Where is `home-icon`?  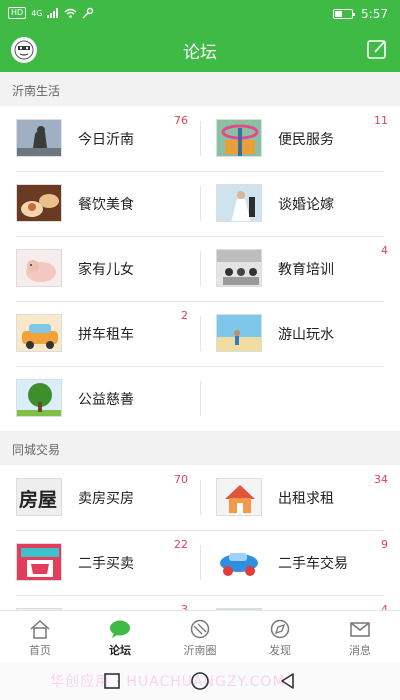 home-icon is located at coordinates (40, 629).